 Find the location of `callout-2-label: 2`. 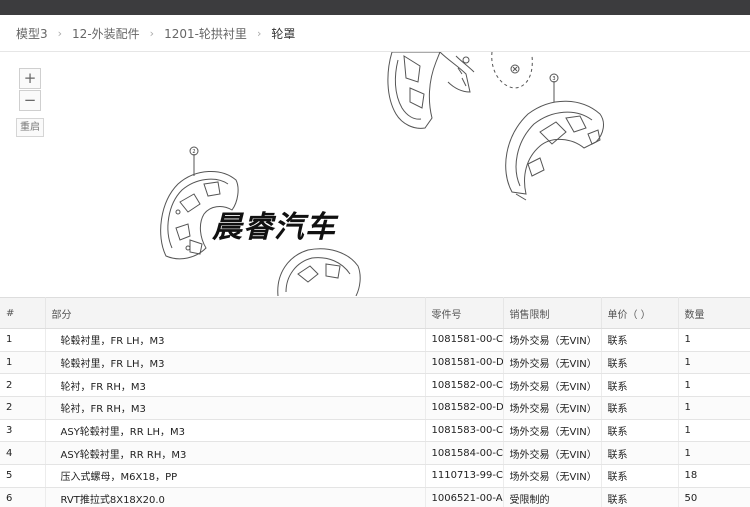

callout-2-label: 2 is located at coordinates (193, 152).